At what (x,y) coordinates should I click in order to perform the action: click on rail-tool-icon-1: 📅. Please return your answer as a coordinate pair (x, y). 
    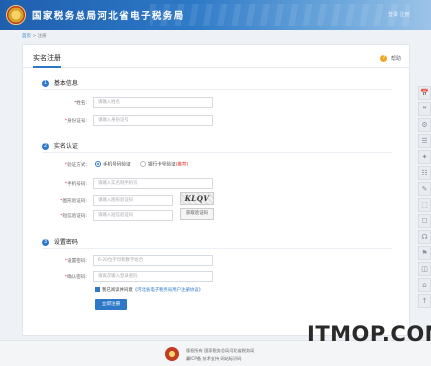
    Looking at the image, I should click on (424, 93).